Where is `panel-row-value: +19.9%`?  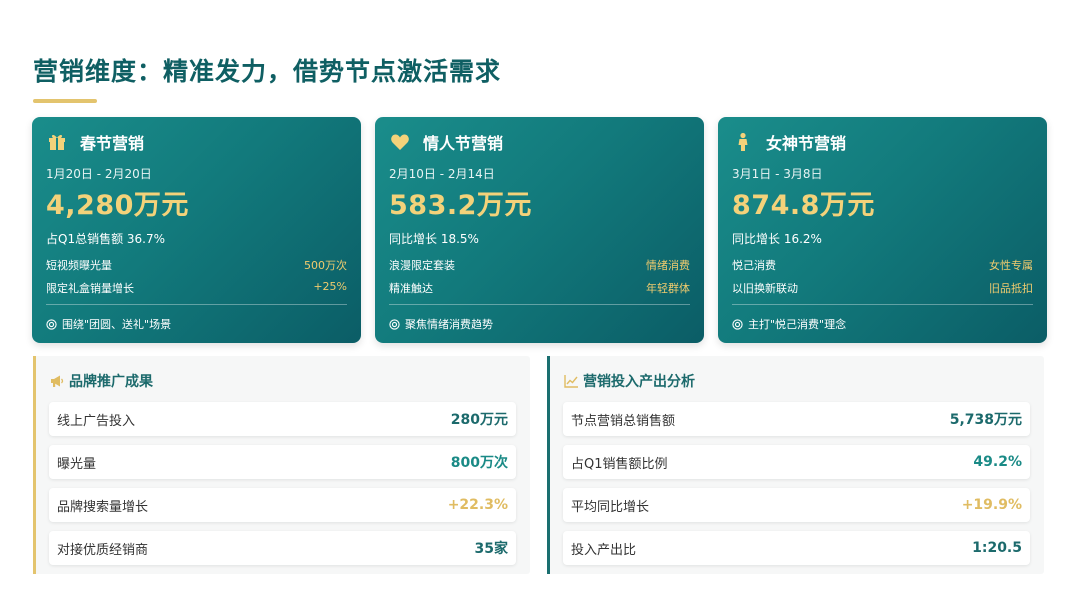
panel-row-value: +19.9% is located at coordinates (991, 505).